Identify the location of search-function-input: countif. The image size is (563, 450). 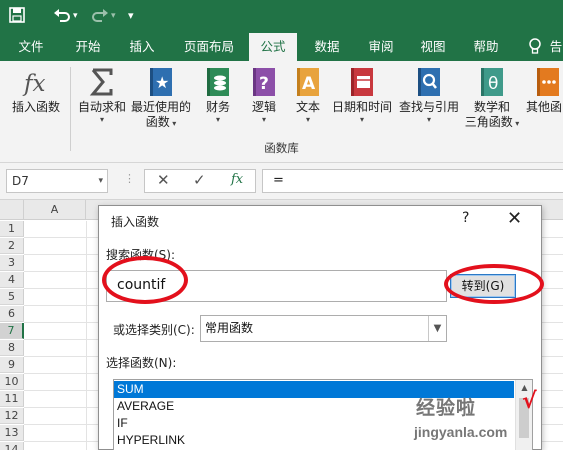
(276, 286).